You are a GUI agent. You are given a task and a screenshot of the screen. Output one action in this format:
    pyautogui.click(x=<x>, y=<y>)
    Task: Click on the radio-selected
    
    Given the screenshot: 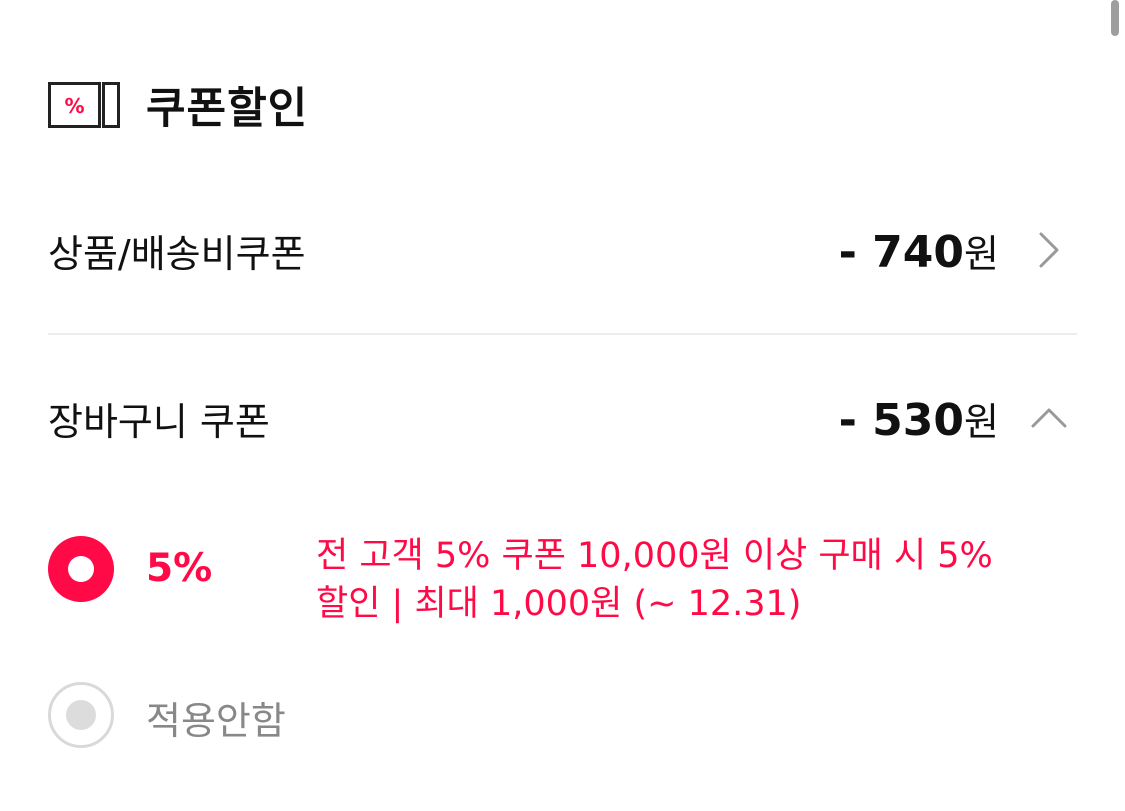 What is the action you would take?
    pyautogui.click(x=81, y=569)
    